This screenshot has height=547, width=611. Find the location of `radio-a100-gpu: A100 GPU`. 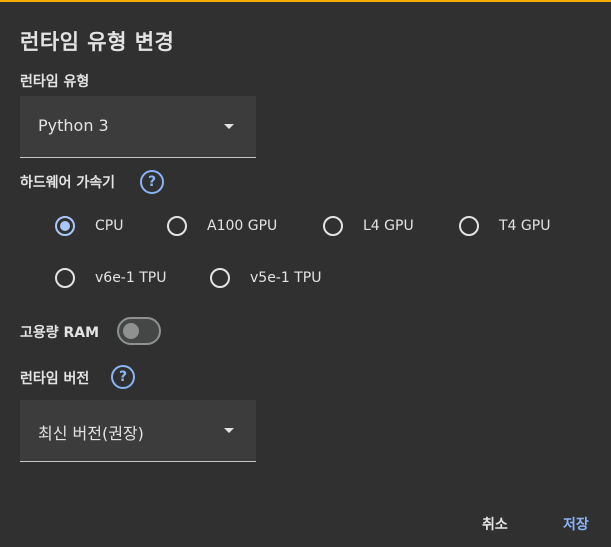

radio-a100-gpu: A100 GPU is located at coordinates (222, 226).